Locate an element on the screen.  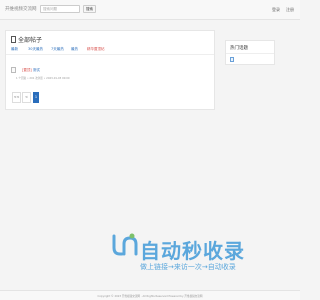
post-tabs: 最新 30天最热 7天最热 最热 精华置顶帖 is located at coordinates (110, 50).